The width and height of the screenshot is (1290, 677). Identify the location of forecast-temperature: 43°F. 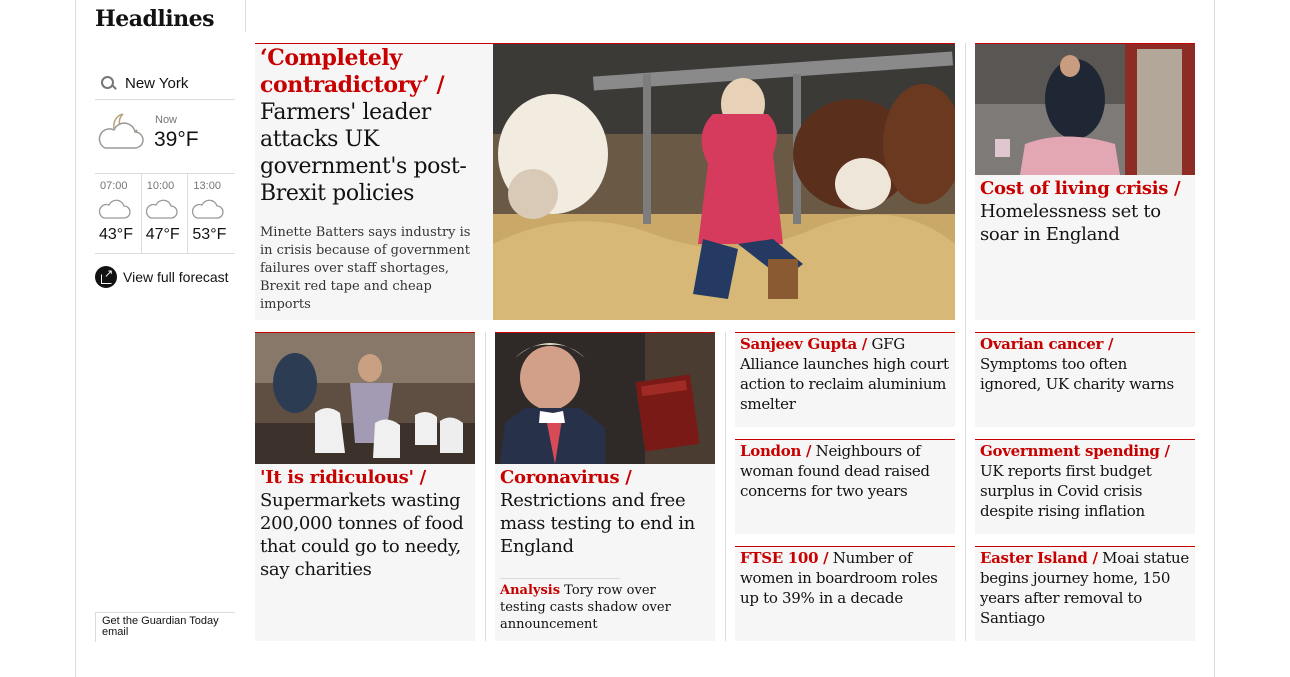
(116, 234).